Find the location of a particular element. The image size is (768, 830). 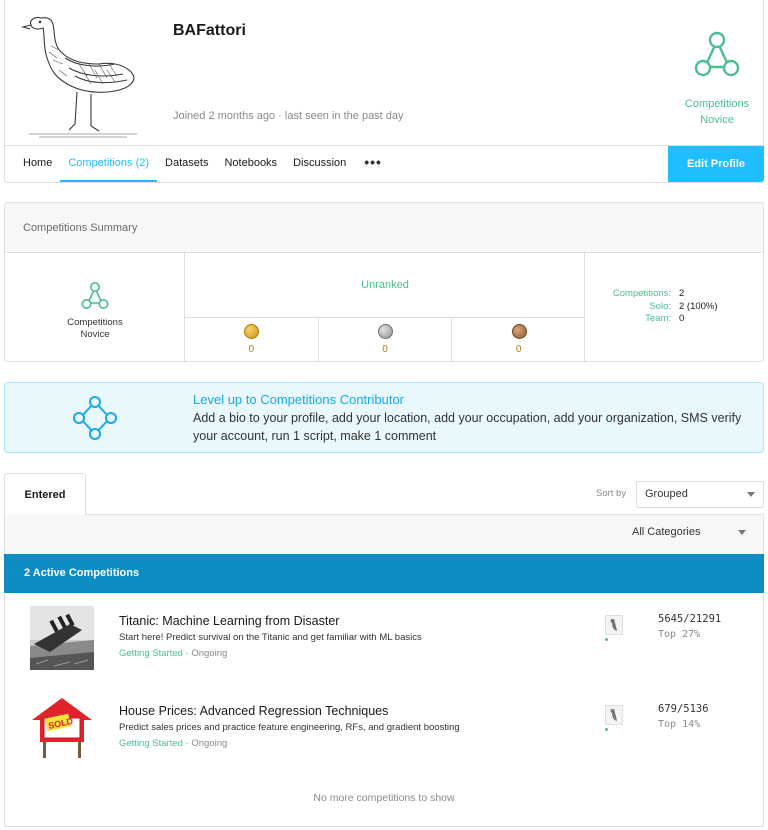

competition-rank: 679/5136 is located at coordinates (683, 709).